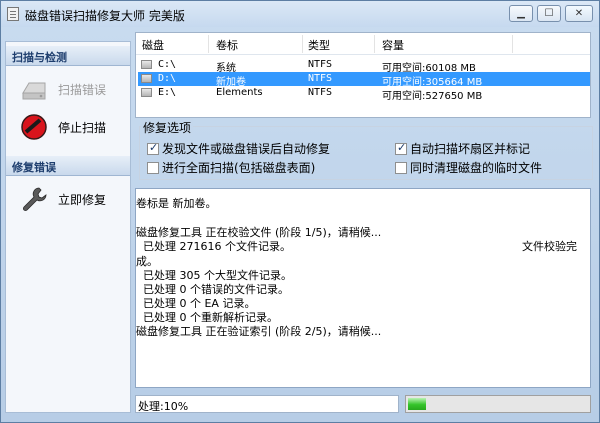 This screenshot has height=423, width=600. I want to click on close-button: ✕, so click(579, 13).